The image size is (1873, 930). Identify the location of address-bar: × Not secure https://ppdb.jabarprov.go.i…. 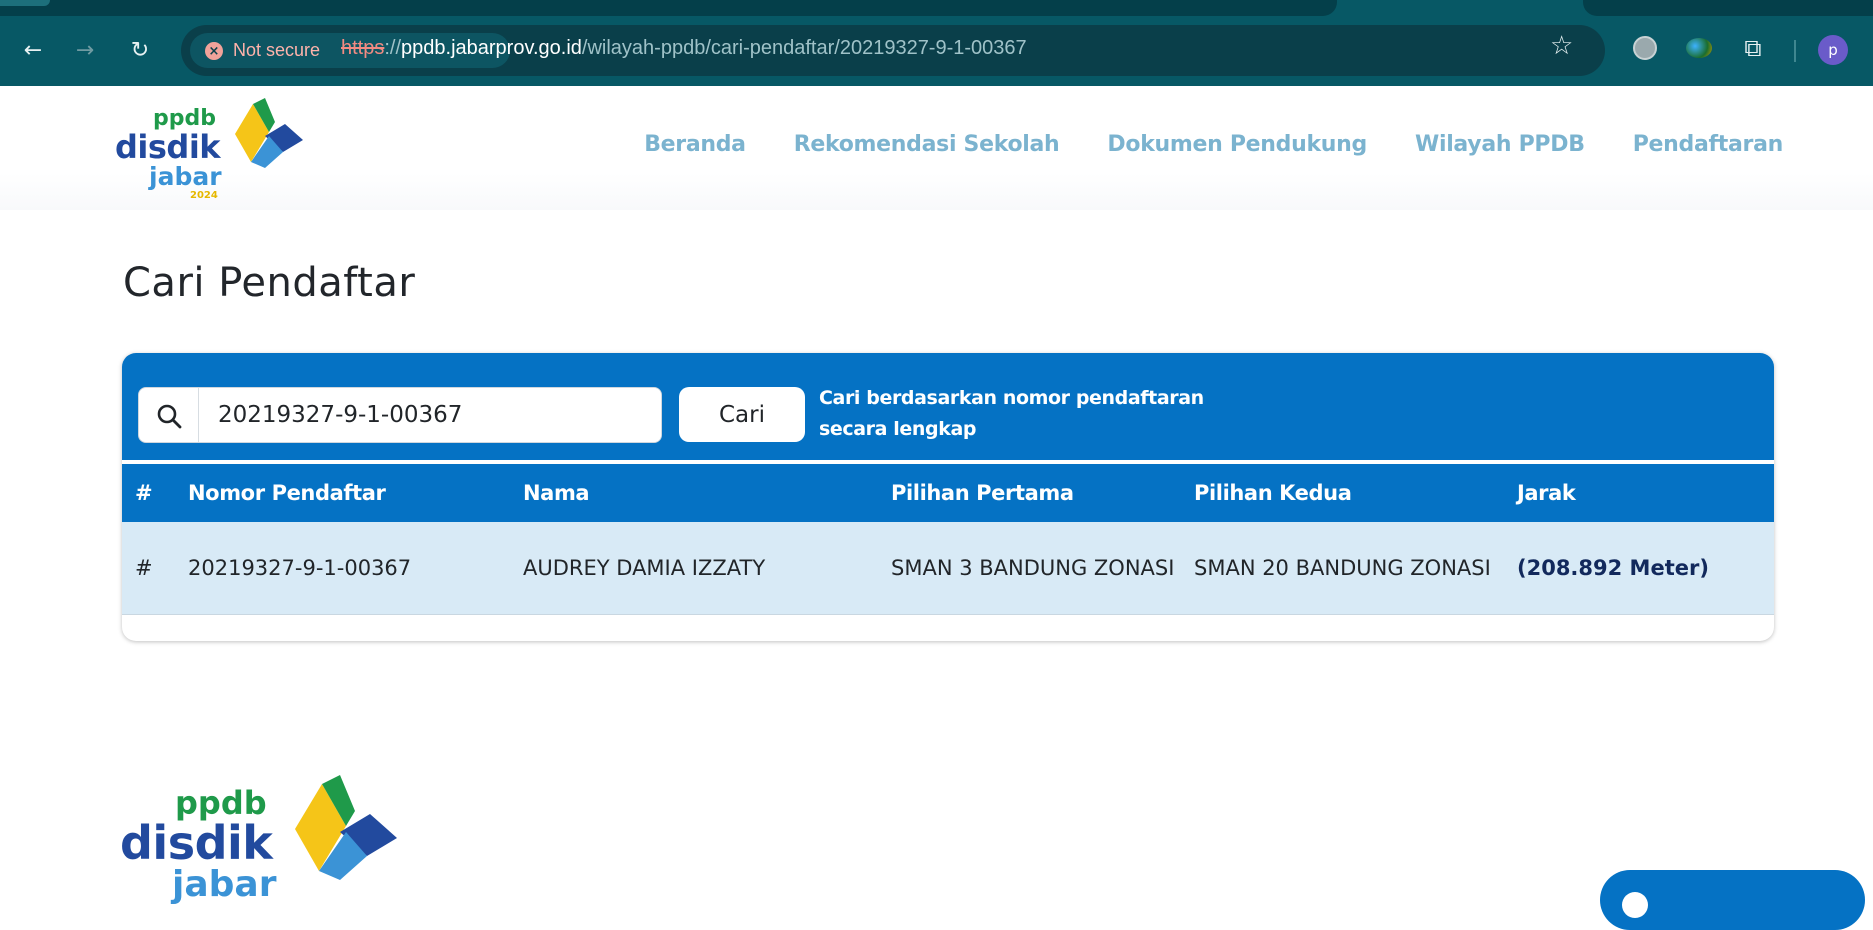
(893, 50).